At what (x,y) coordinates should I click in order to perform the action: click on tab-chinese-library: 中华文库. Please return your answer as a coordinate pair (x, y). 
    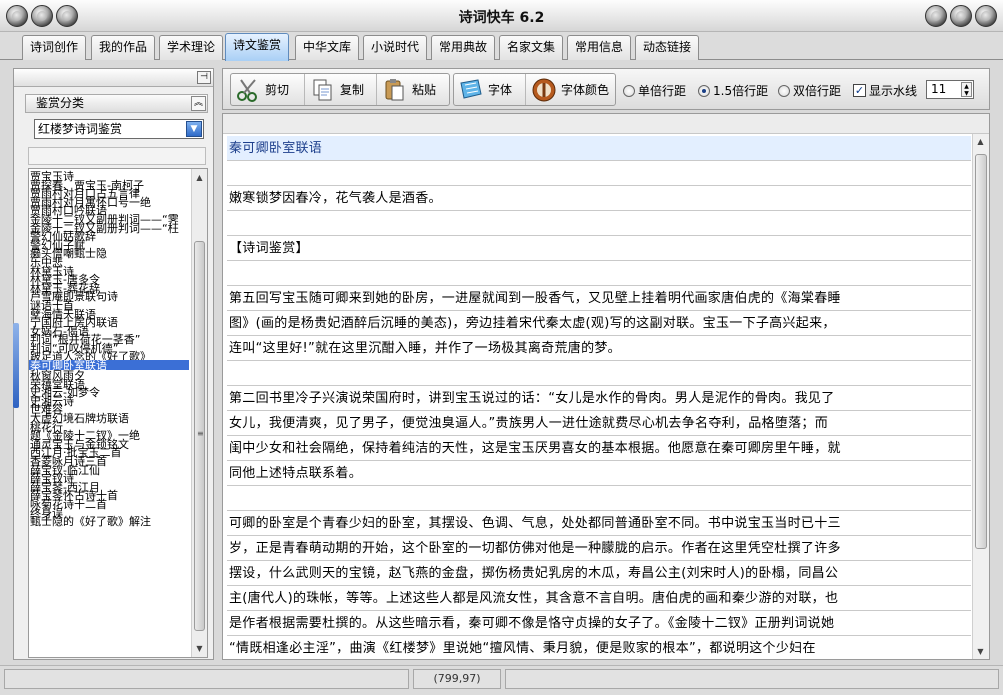
    Looking at the image, I should click on (327, 47).